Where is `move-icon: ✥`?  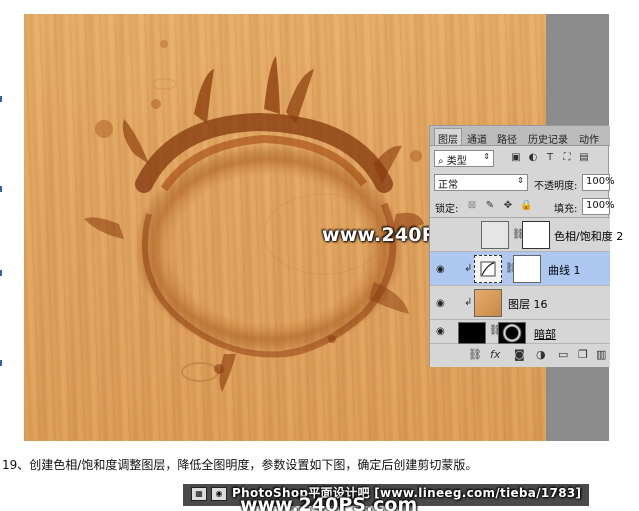 move-icon: ✥ is located at coordinates (508, 205).